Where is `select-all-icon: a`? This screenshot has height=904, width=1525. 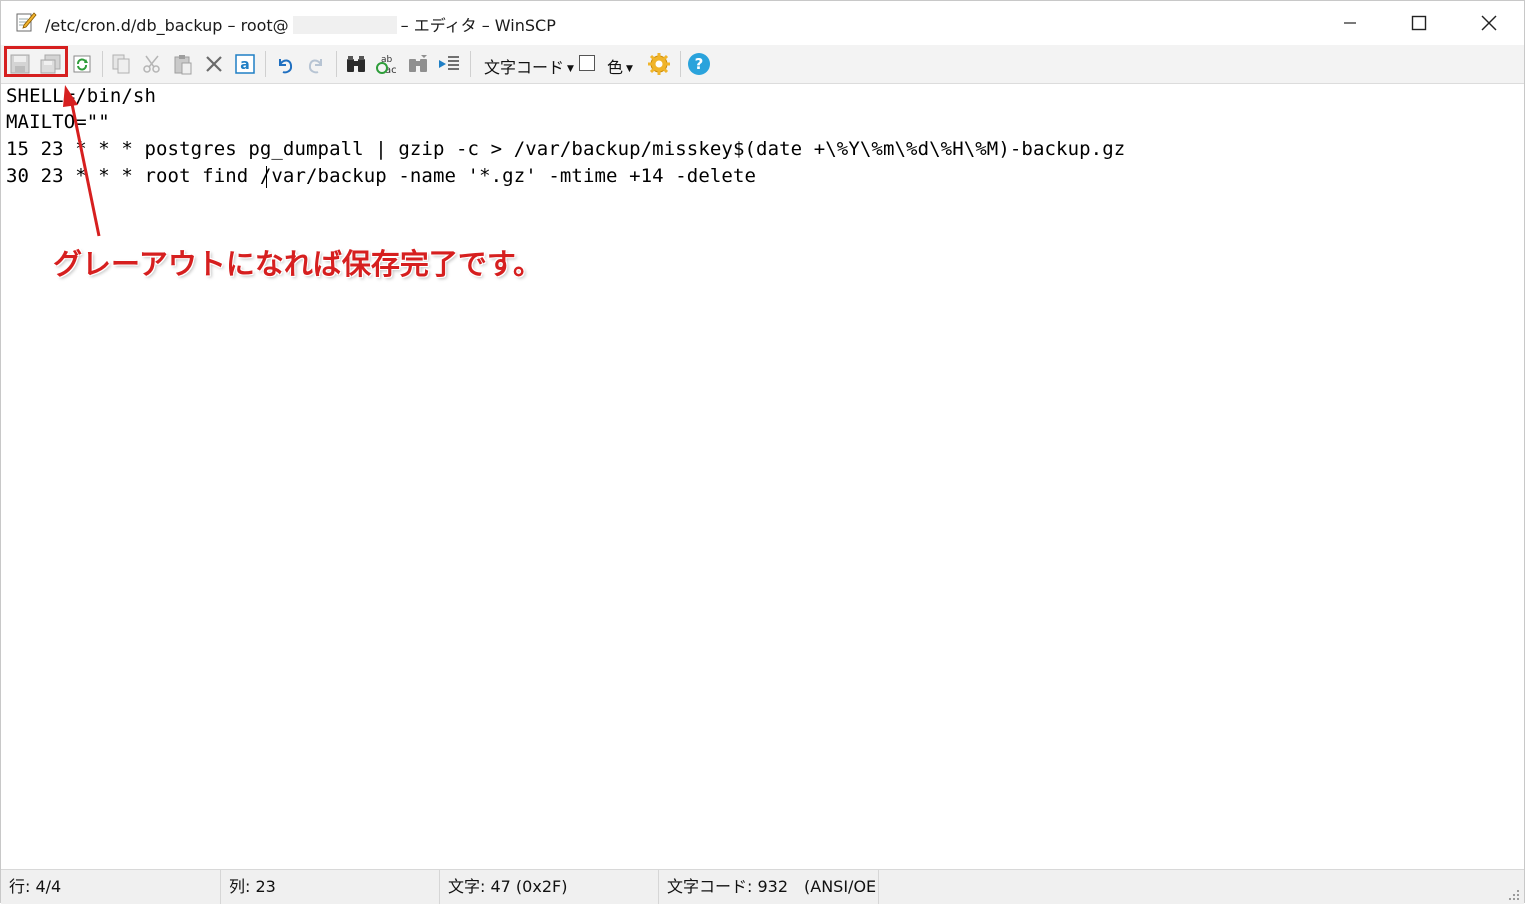
select-all-icon: a is located at coordinates (245, 64).